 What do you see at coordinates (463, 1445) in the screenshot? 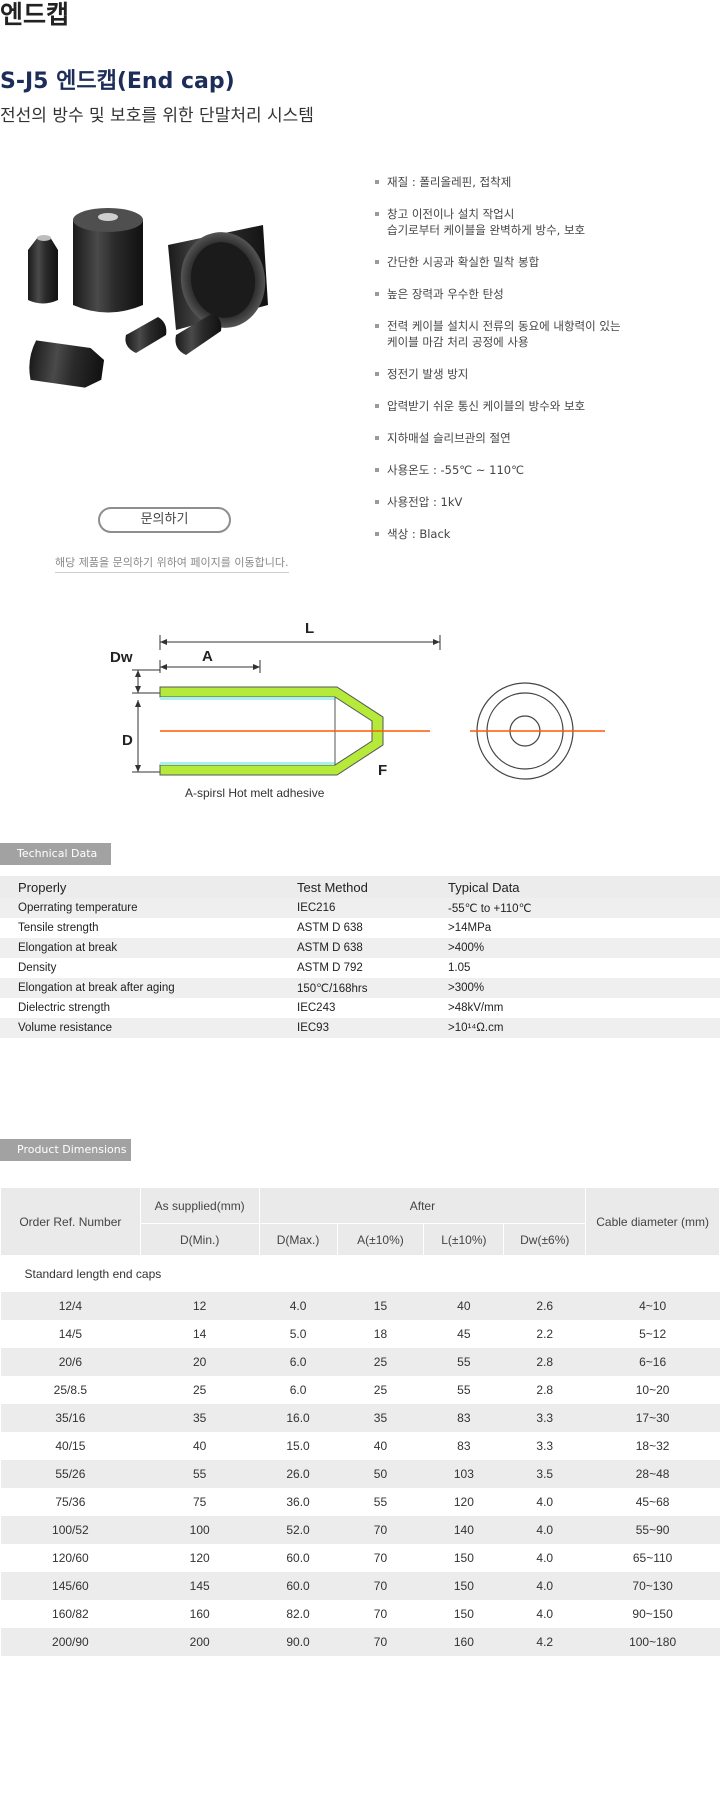
I see `table-cell: 83` at bounding box center [463, 1445].